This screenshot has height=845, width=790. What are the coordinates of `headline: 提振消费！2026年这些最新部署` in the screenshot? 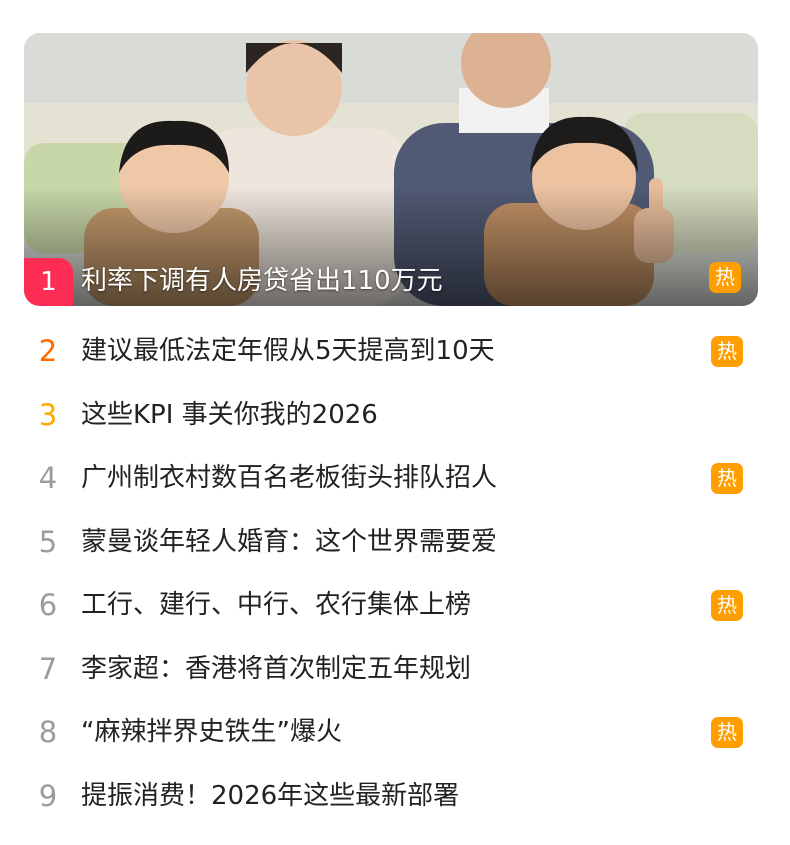 It's located at (270, 797).